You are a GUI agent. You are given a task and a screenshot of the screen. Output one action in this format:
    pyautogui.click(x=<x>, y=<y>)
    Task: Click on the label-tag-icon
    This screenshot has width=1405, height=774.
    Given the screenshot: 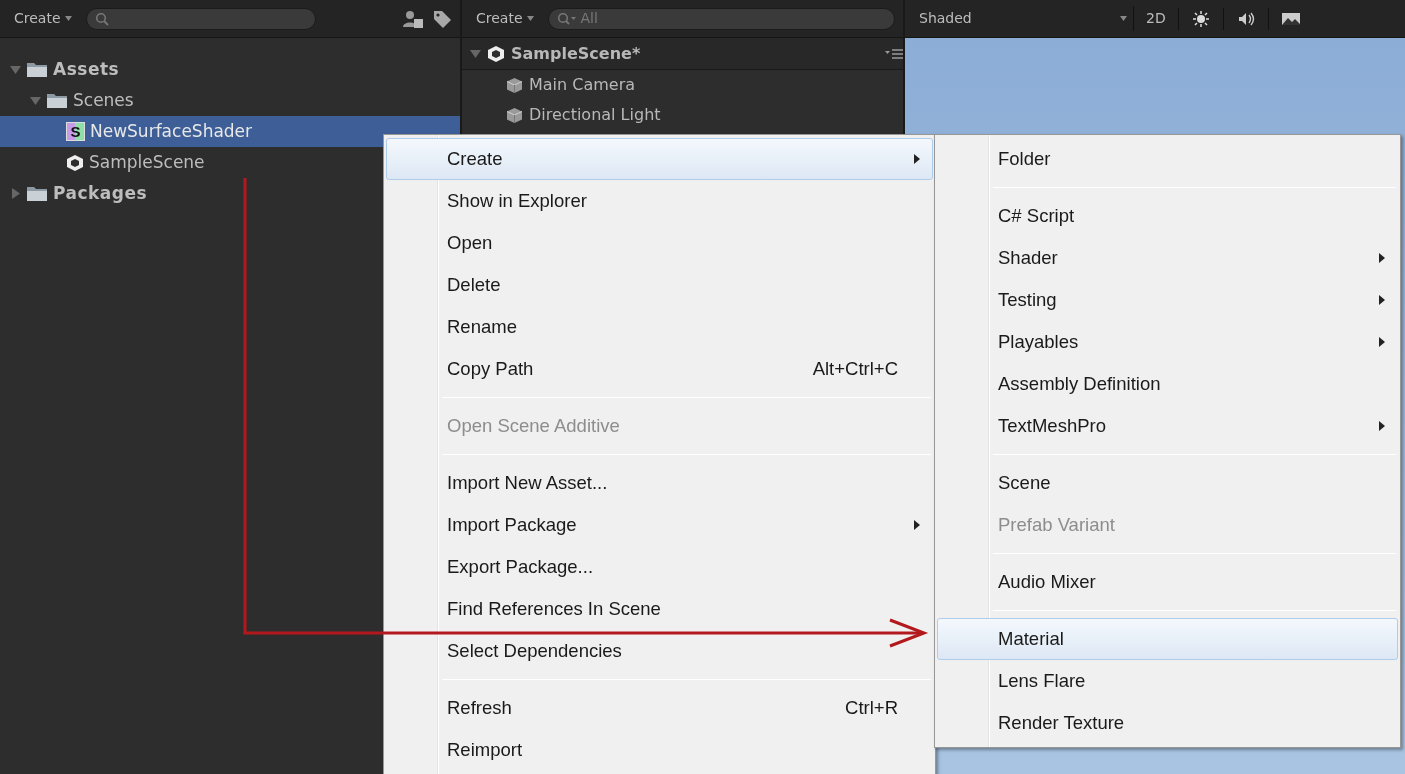 What is the action you would take?
    pyautogui.click(x=442, y=18)
    